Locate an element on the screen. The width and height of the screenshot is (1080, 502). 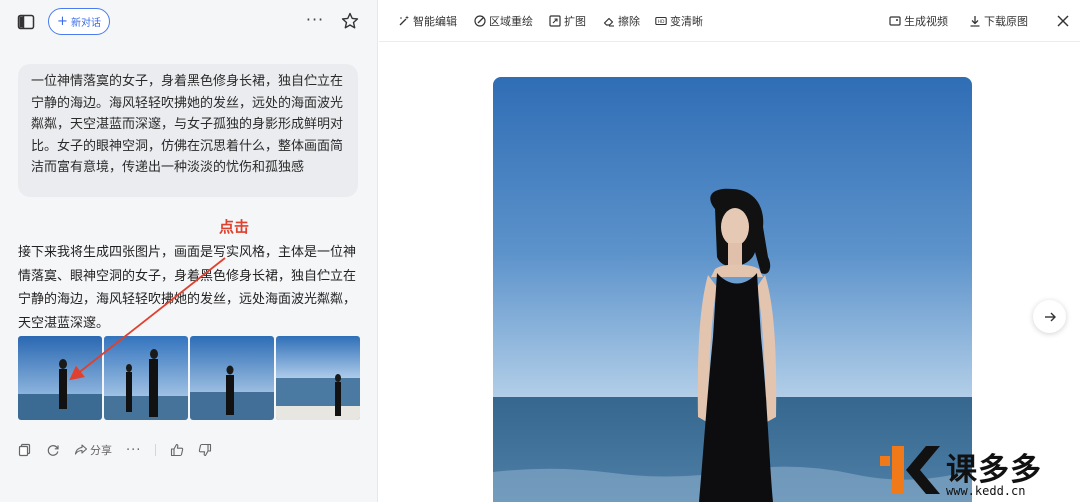
enhance-clarity-label: 变清晰 is located at coordinates (686, 21).